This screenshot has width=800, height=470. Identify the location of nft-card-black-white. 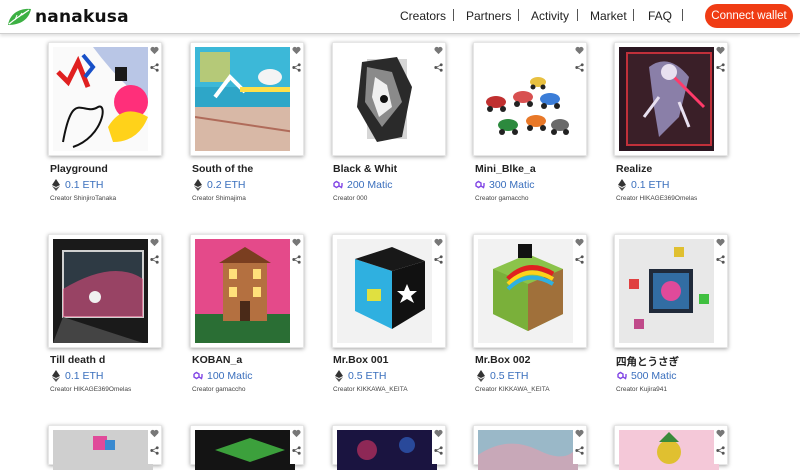
(389, 99).